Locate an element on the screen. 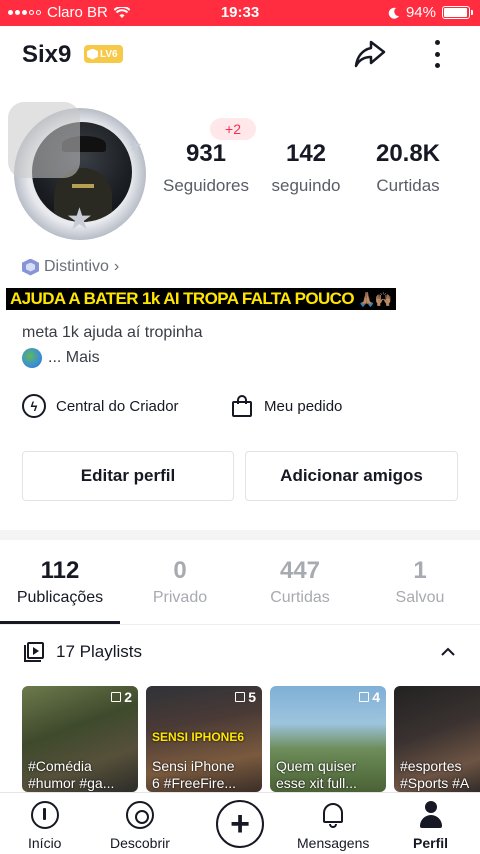  creator-center-label: Central do Criador is located at coordinates (117, 406).